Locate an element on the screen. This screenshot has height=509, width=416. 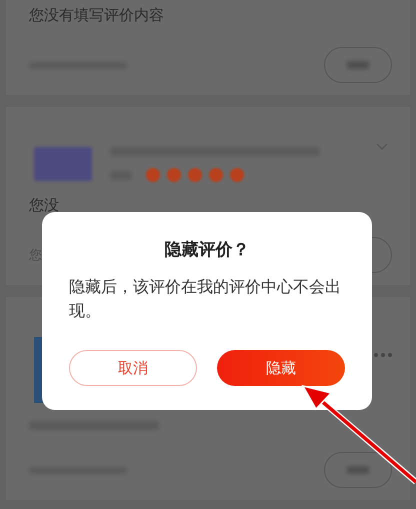
product-photo-placeholder is located at coordinates (63, 164).